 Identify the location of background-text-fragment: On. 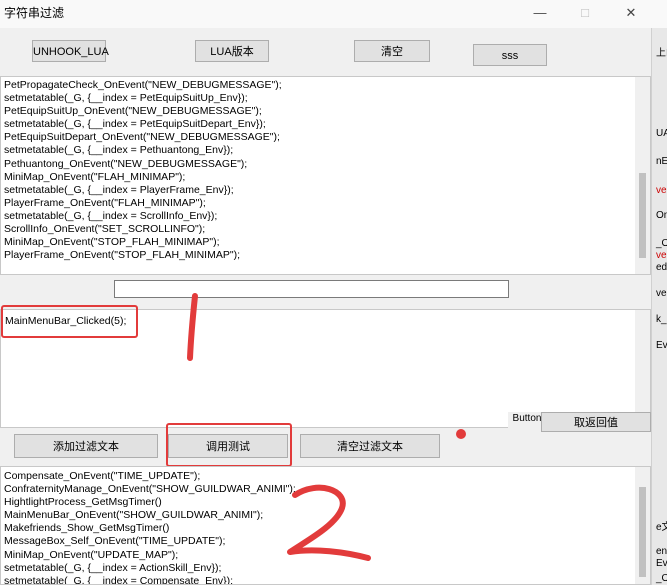
(661, 215).